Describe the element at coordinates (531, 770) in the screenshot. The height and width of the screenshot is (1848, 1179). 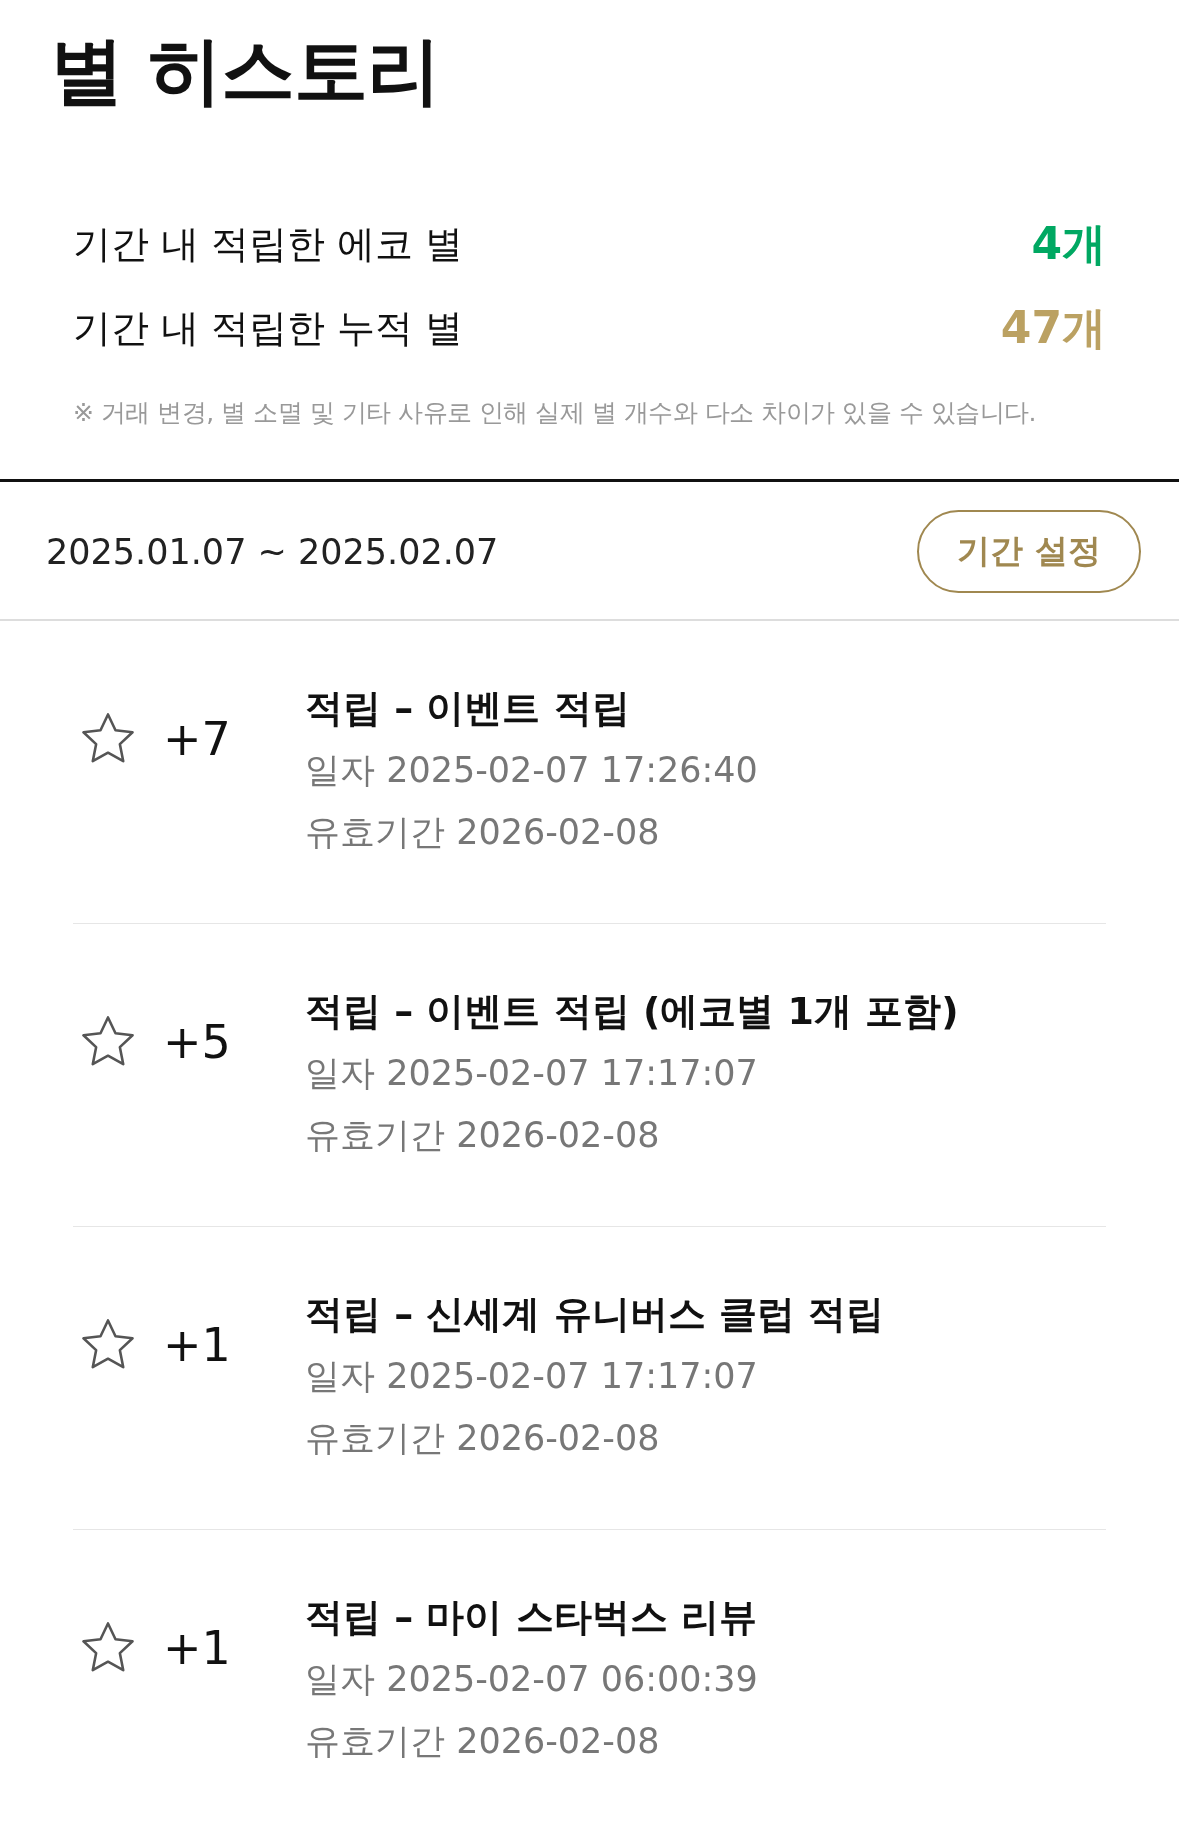
I see `history-date: 일자 2025-02-07 17:26:40` at that location.